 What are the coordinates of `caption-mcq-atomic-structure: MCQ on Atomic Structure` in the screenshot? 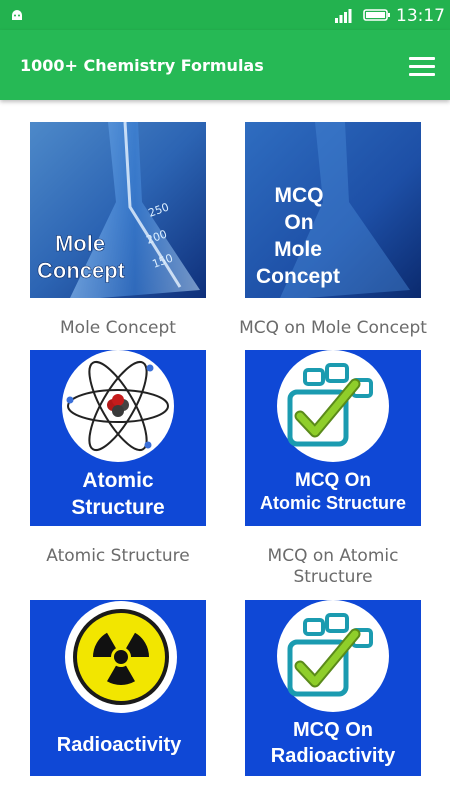 It's located at (333, 567).